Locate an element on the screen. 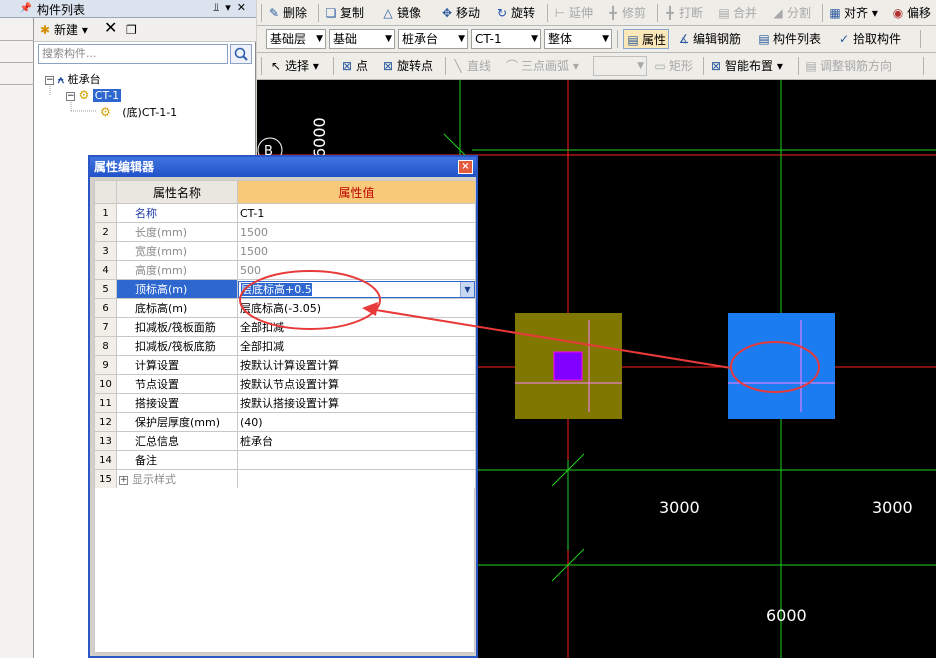 The width and height of the screenshot is (936, 658). property-row: 14 备注 is located at coordinates (285, 460).